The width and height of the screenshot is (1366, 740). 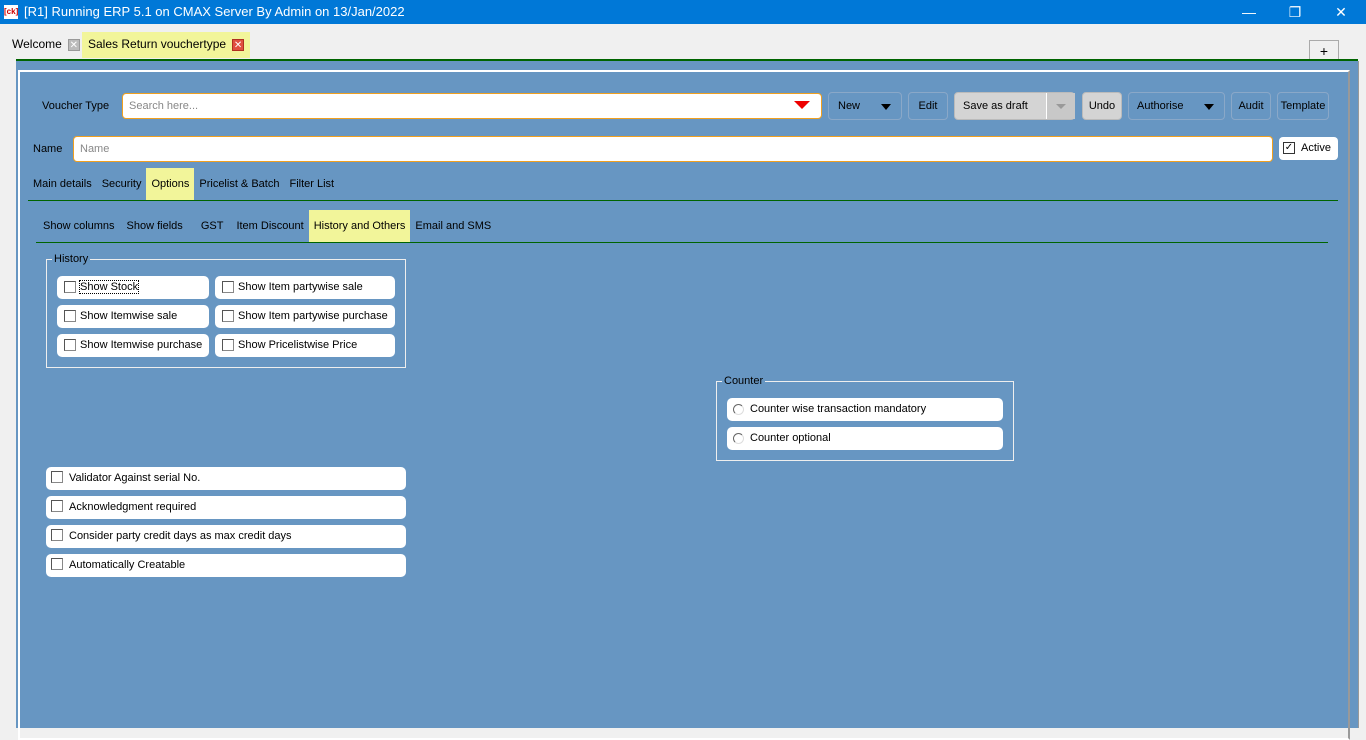 I want to click on checkbox-label: Automatically Creatable, so click(x=127, y=565).